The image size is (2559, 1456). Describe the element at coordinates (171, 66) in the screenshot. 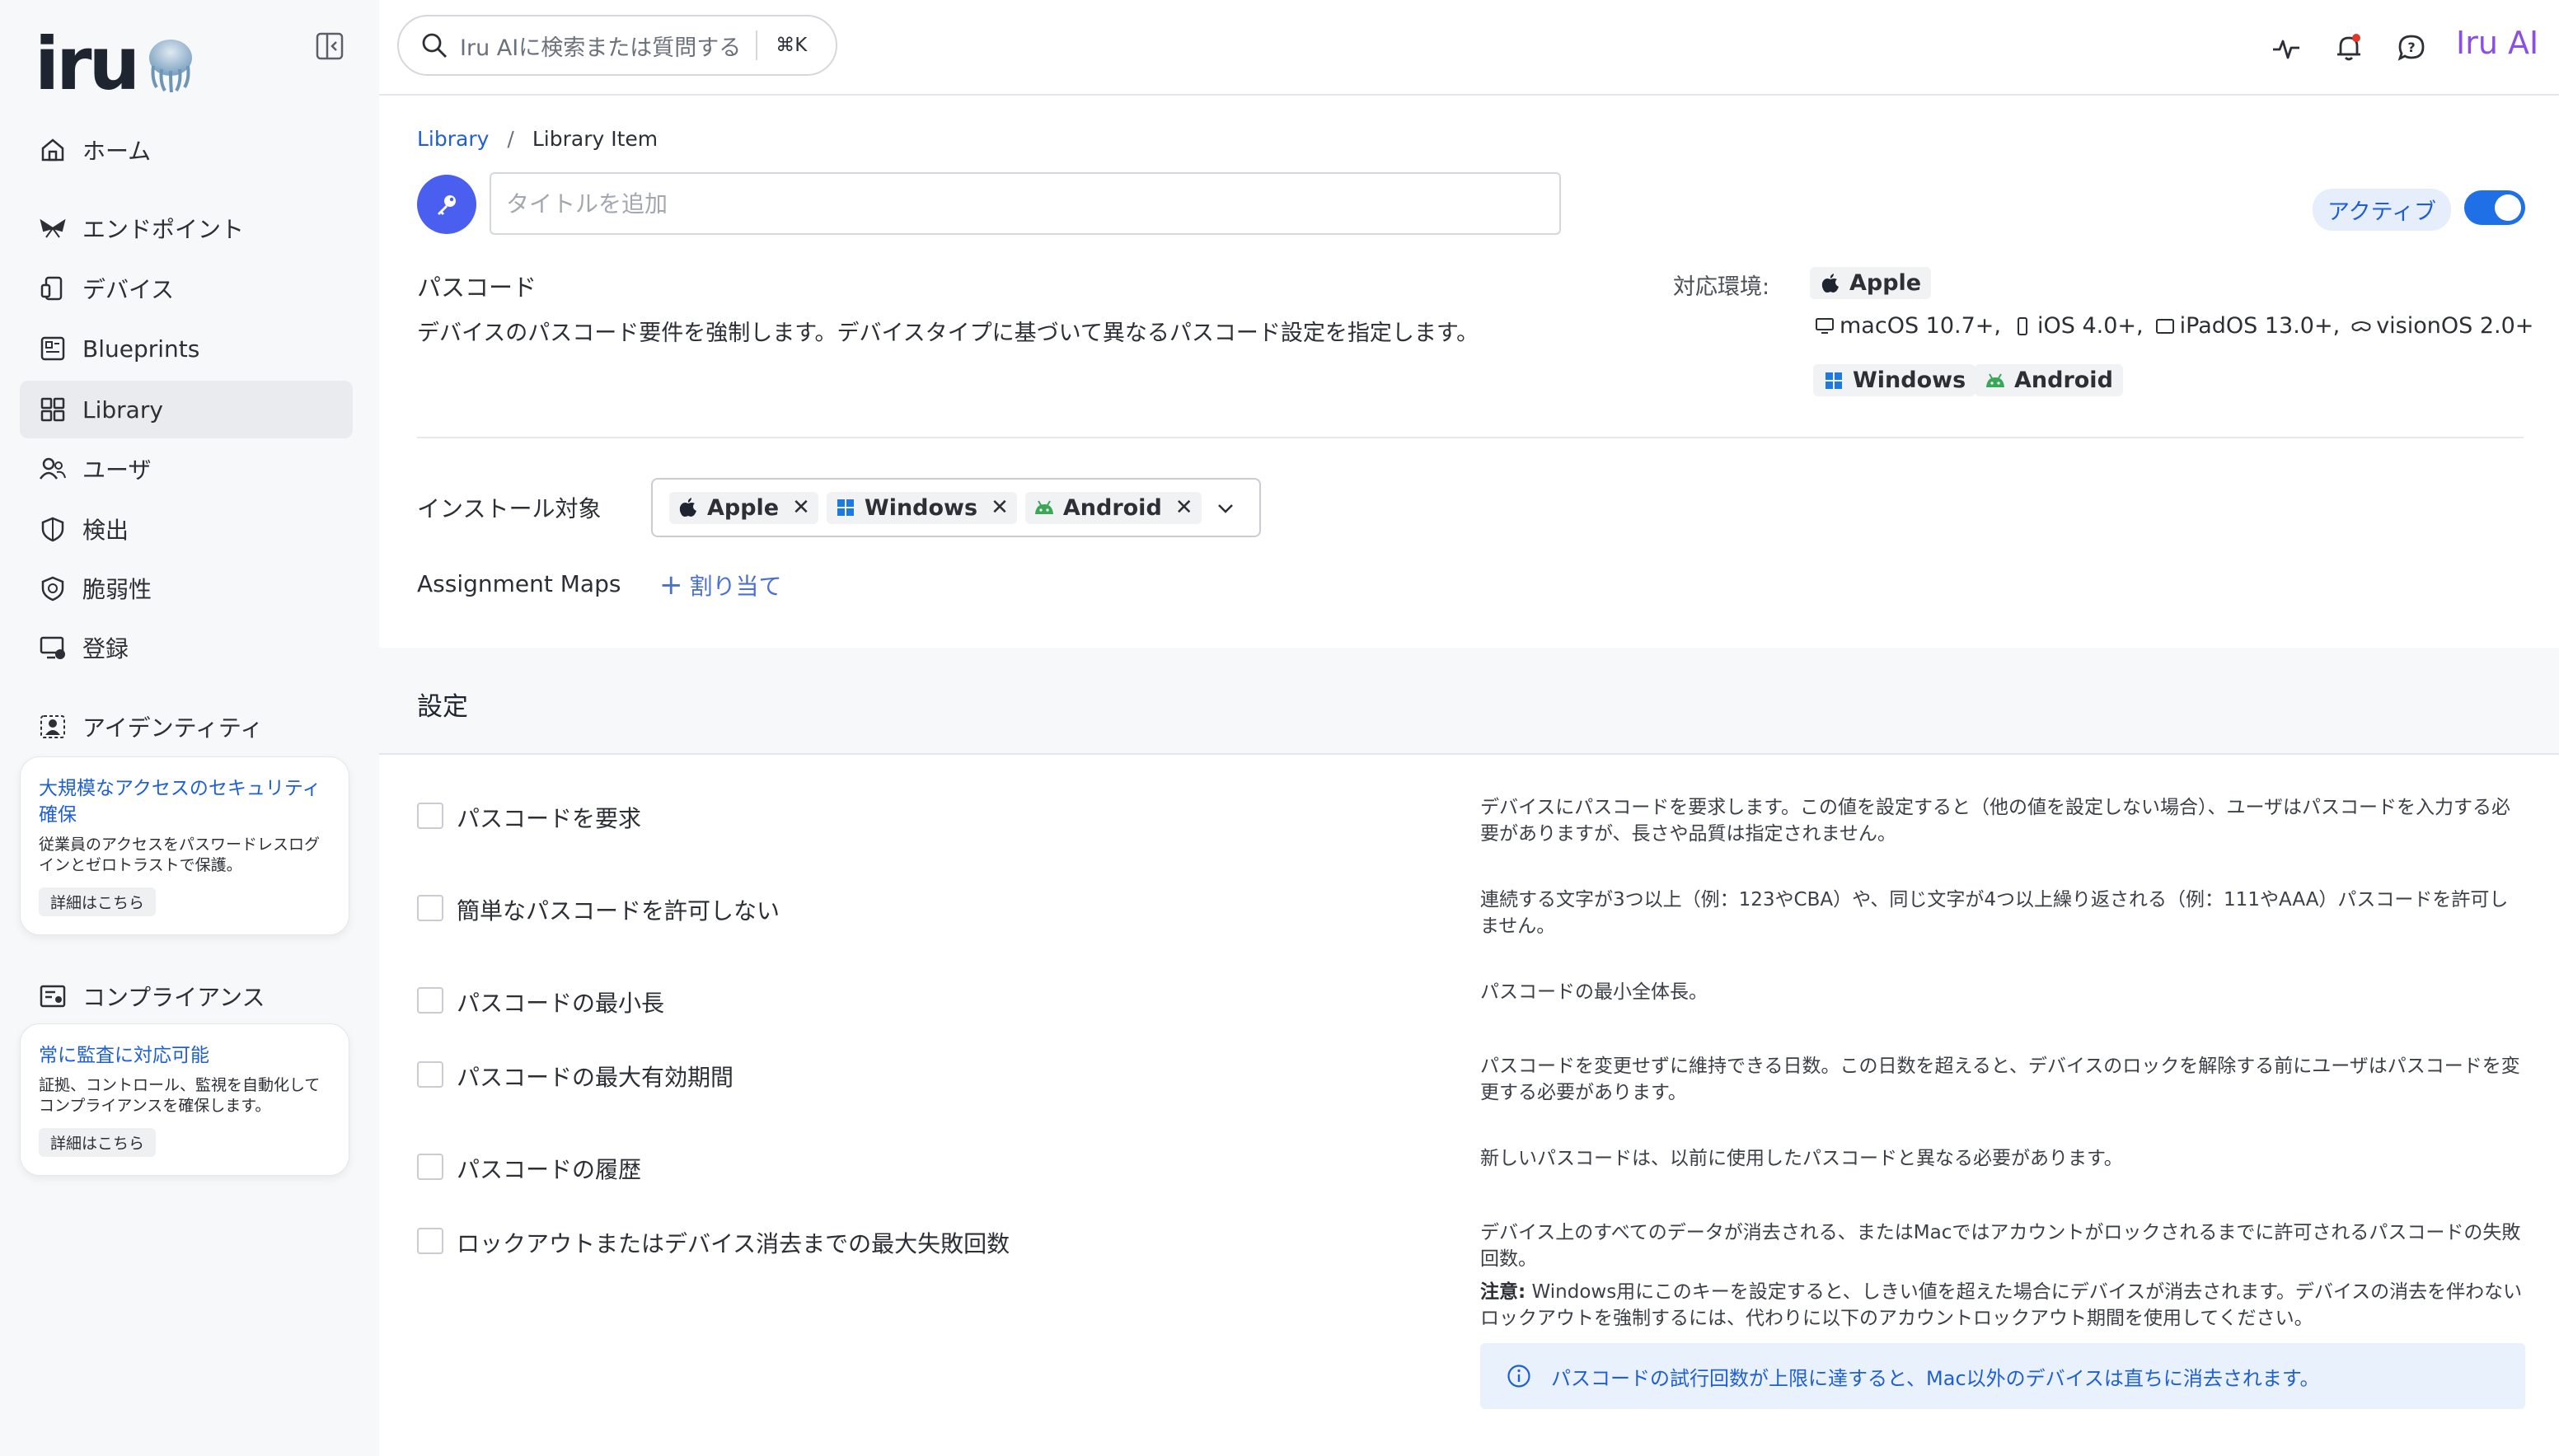

I see `jellyfish-logo-icon` at that location.